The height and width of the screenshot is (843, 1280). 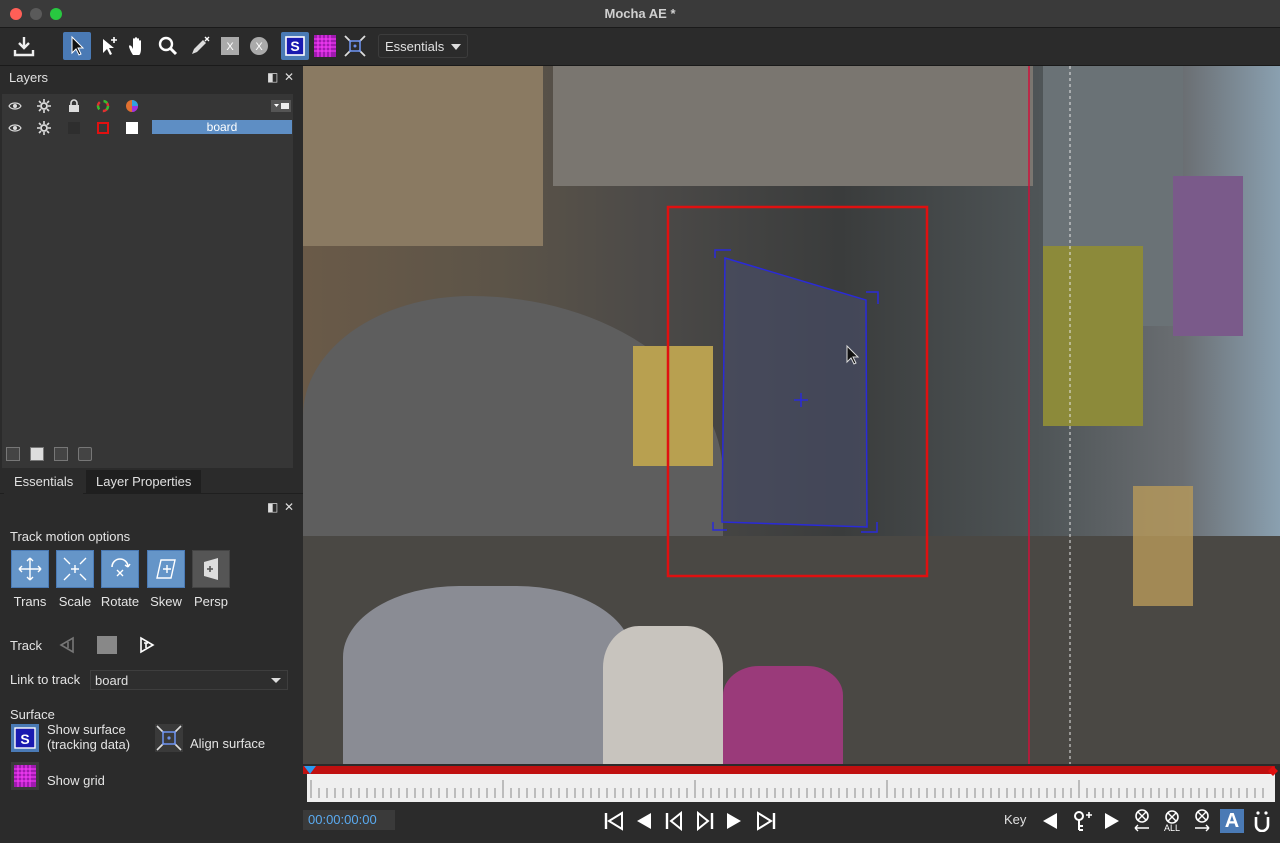 I want to click on layer-color-swatch, so click(x=103, y=128).